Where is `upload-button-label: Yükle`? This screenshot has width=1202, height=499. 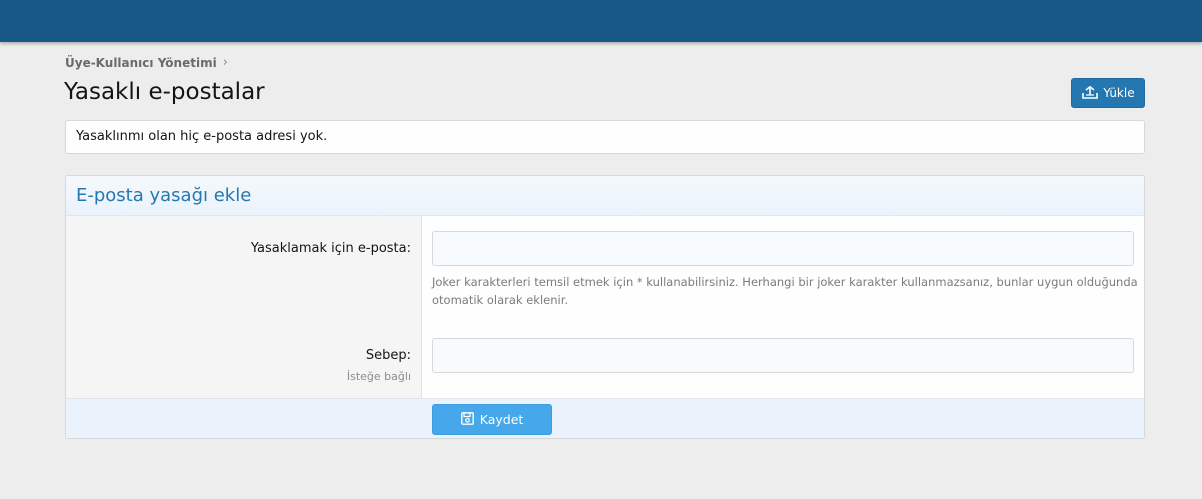
upload-button-label: Yükle is located at coordinates (1119, 93).